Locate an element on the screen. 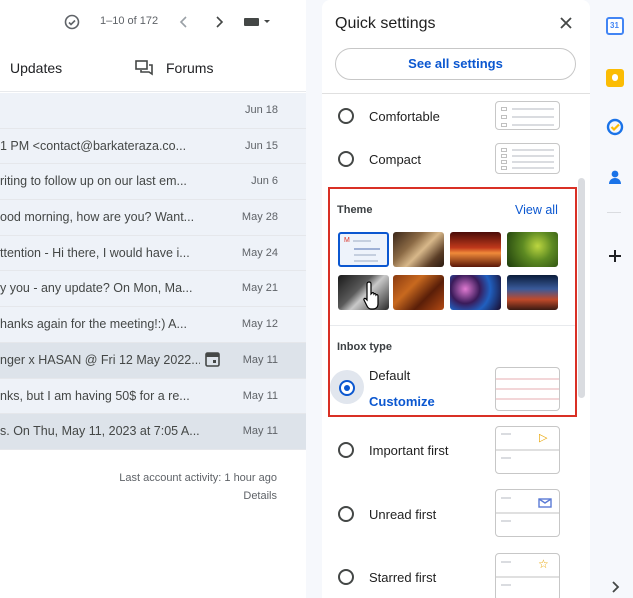 Image resolution: width=633 pixels, height=598 pixels. email-row: nger x HASAN @ Fri 12 May 2022... May 11 is located at coordinates (153, 360).